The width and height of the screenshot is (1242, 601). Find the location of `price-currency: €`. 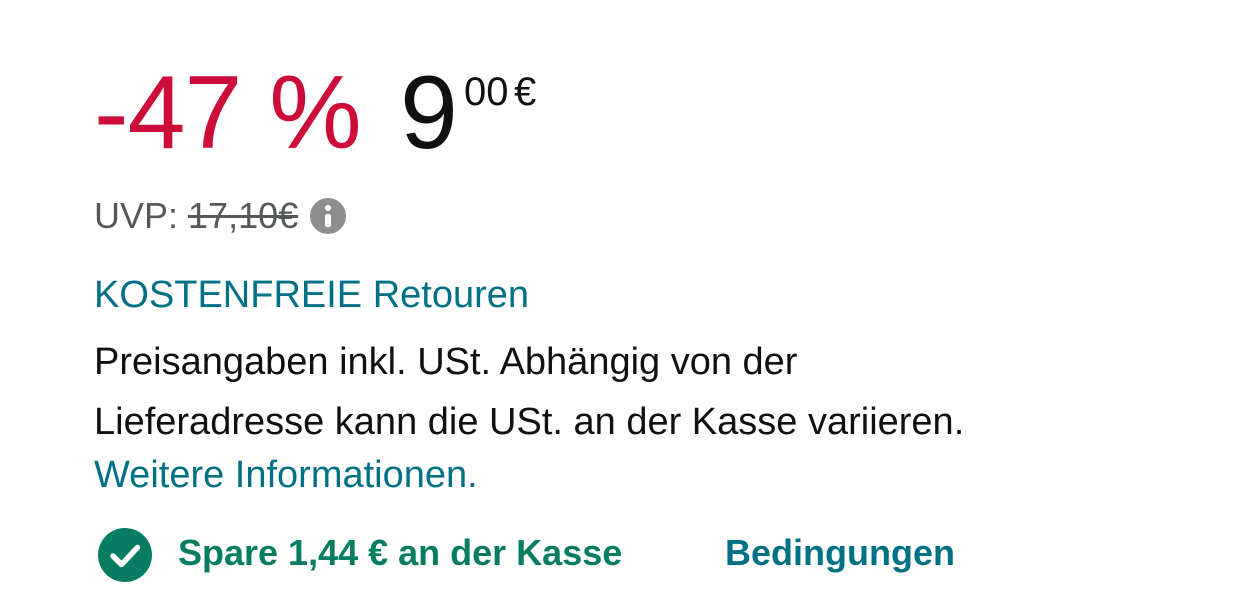

price-currency: € is located at coordinates (525, 92).